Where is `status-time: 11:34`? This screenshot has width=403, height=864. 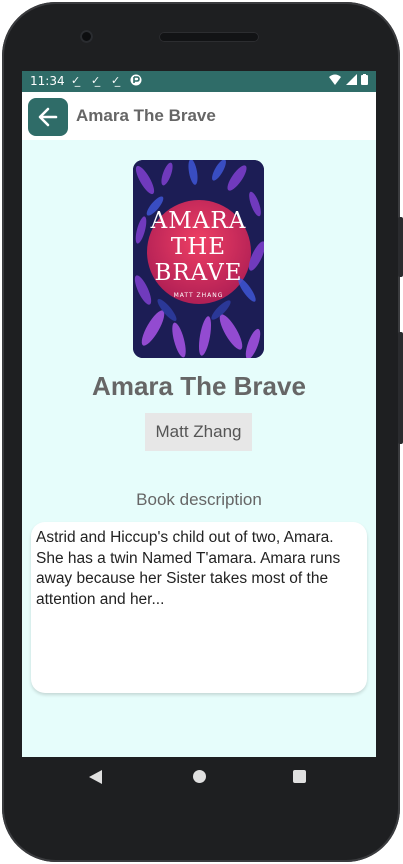
status-time: 11:34 is located at coordinates (47, 81).